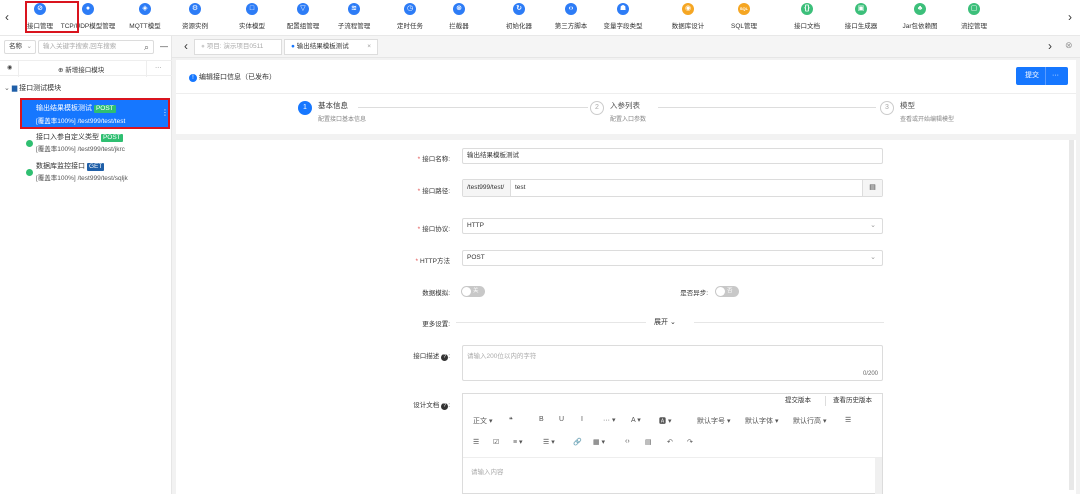  I want to click on jar-icon: ♣, so click(920, 9).